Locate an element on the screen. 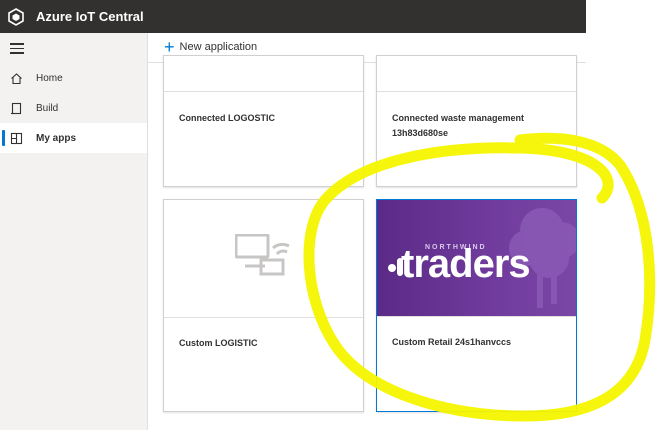  sidebar-item-label: Build is located at coordinates (47, 108).